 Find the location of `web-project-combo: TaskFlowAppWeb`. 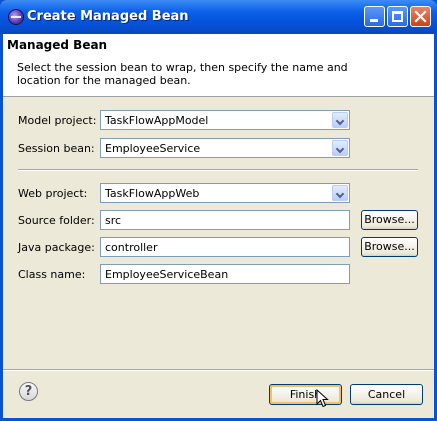

web-project-combo: TaskFlowAppWeb is located at coordinates (225, 193).